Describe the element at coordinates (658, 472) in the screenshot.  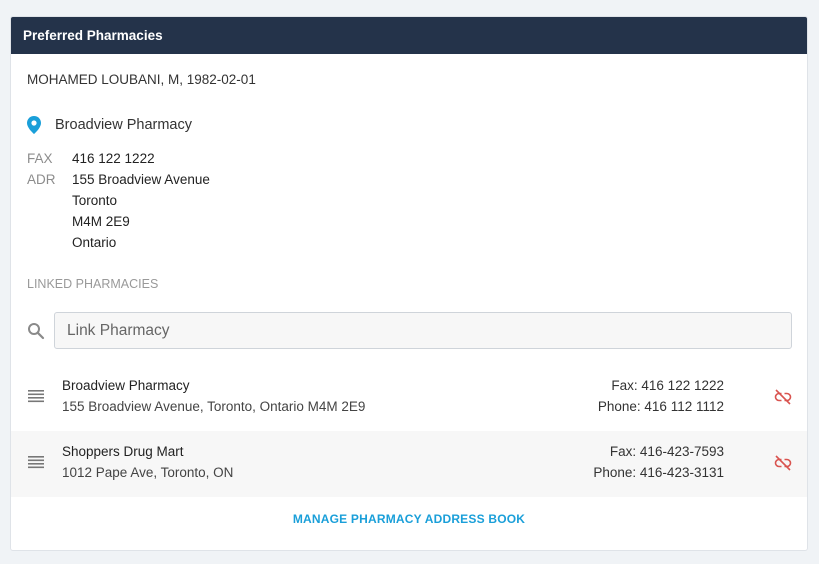
I see `linked-pharmacy-phone: Phone: 416-423-3131` at that location.